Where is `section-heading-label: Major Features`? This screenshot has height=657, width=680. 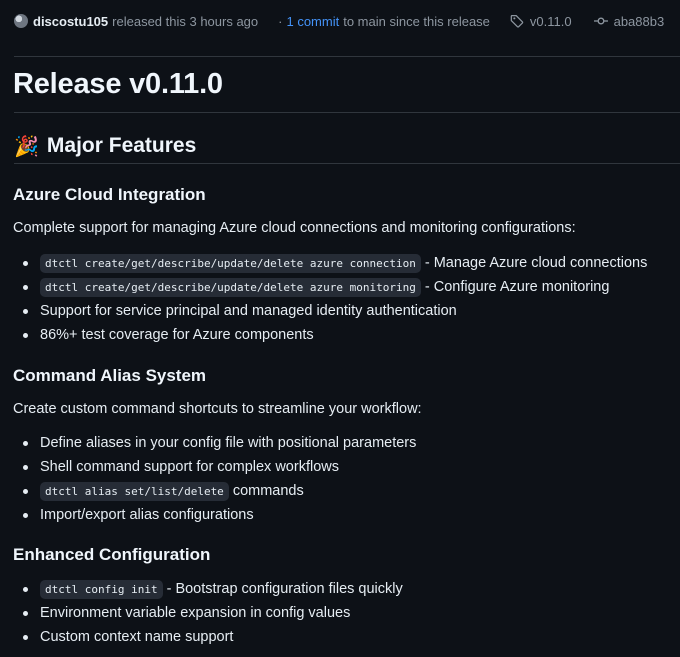 section-heading-label: Major Features is located at coordinates (121, 145).